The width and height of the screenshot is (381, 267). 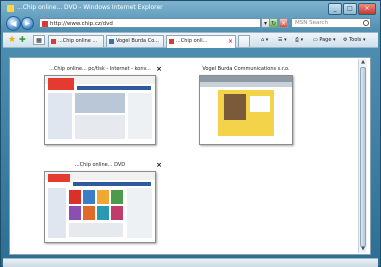 I want to click on back-arrow-icon: ◀, so click(x=13, y=23).